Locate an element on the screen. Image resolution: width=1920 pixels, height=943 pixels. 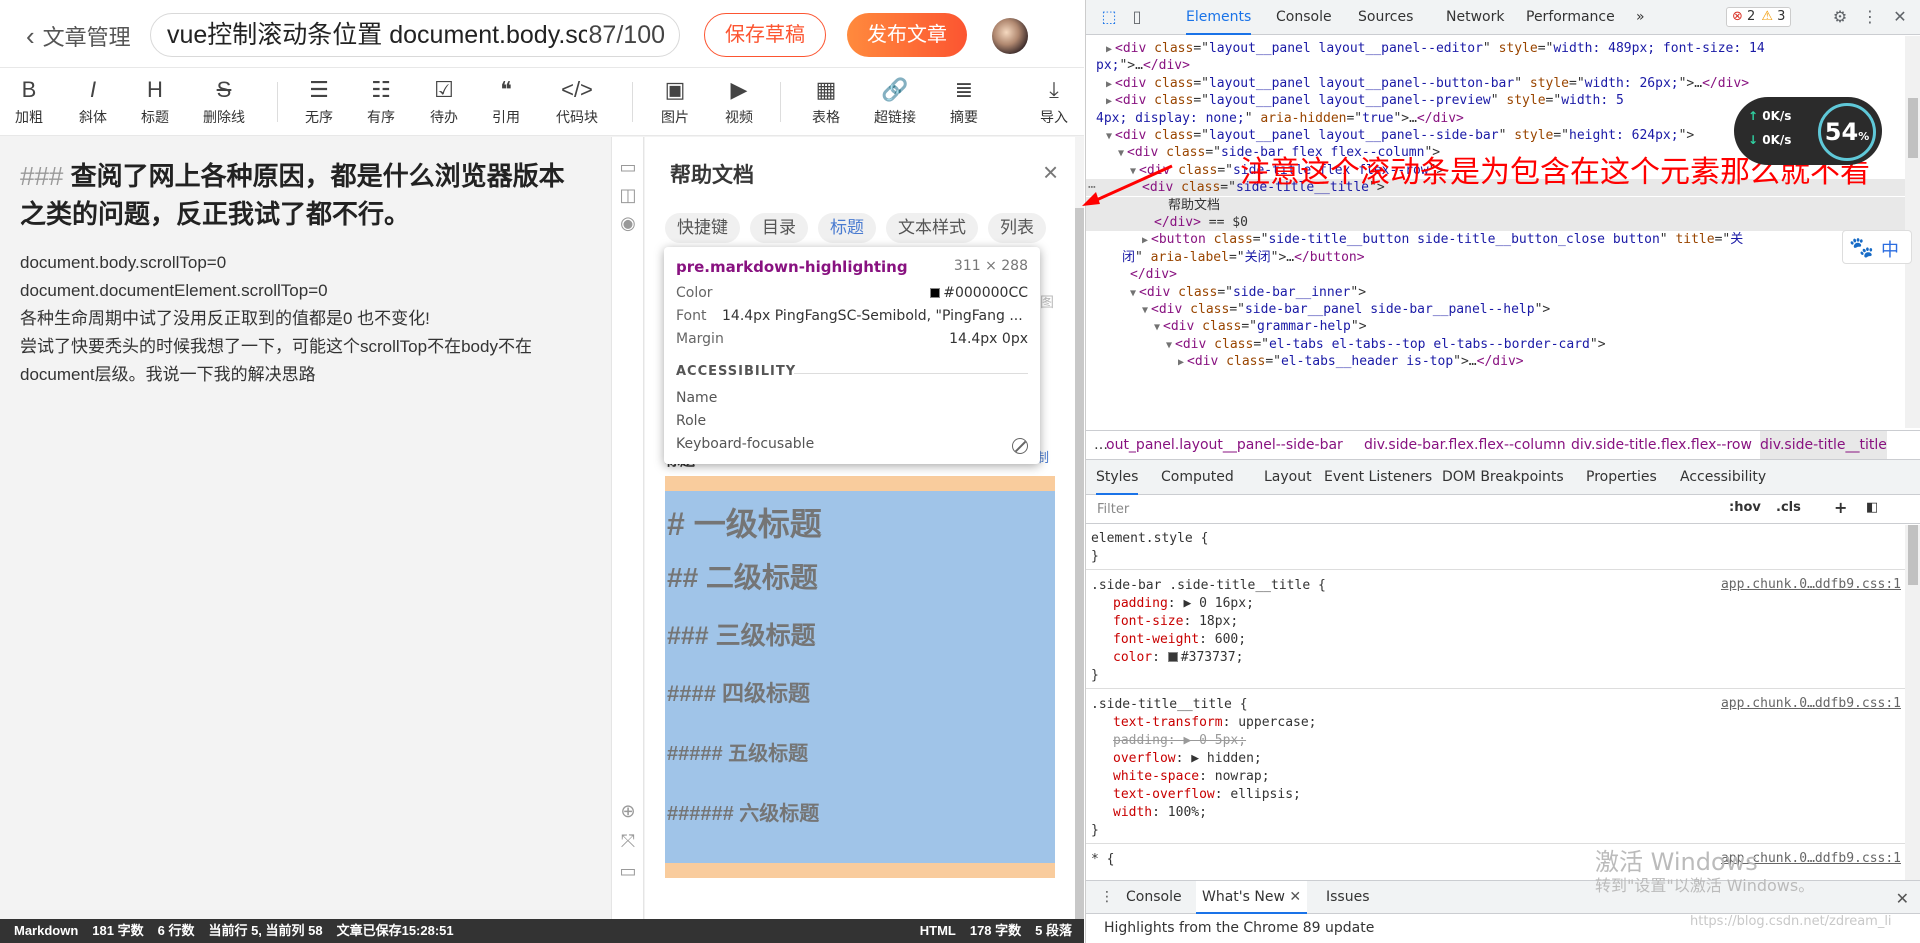
tab-performance: Performance is located at coordinates (1570, 17).